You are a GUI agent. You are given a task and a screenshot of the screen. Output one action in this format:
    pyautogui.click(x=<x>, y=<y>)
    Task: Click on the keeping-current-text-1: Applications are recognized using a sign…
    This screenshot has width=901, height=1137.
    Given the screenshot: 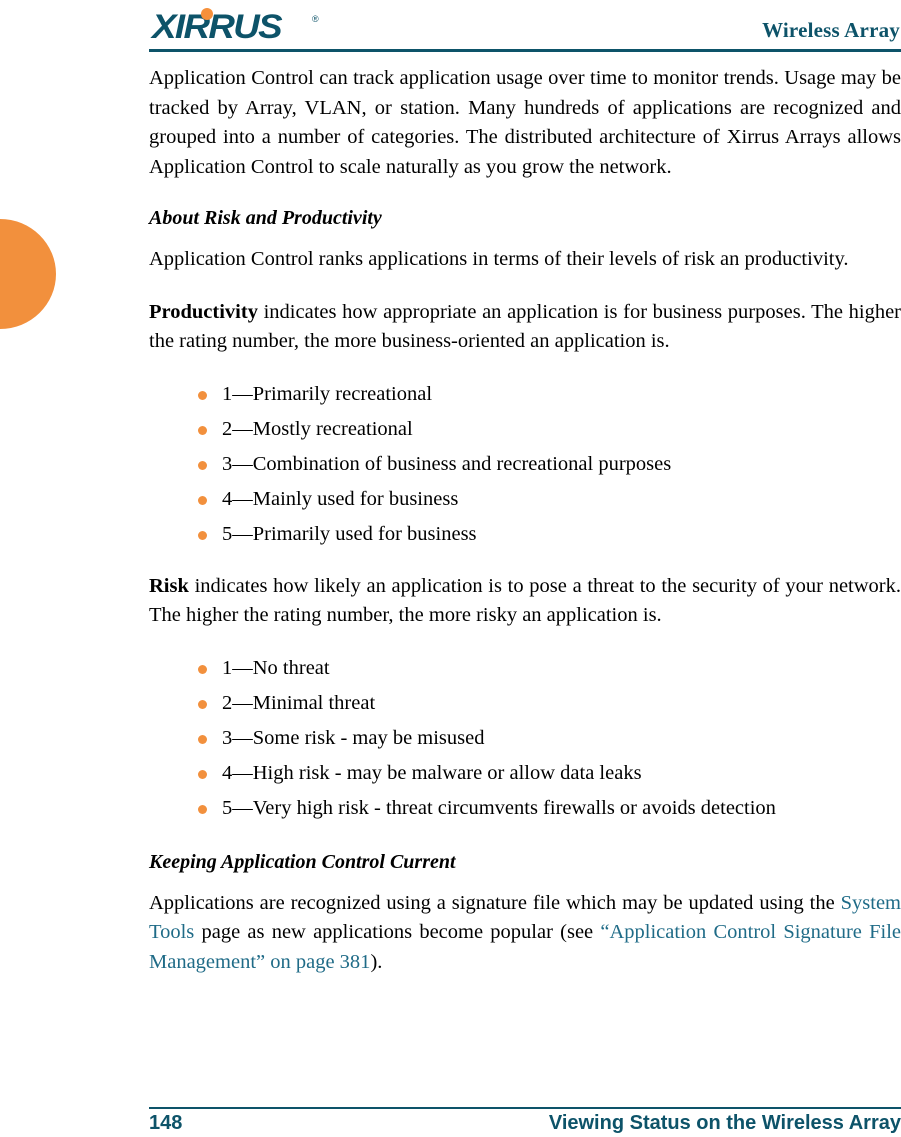 What is the action you would take?
    pyautogui.click(x=495, y=902)
    